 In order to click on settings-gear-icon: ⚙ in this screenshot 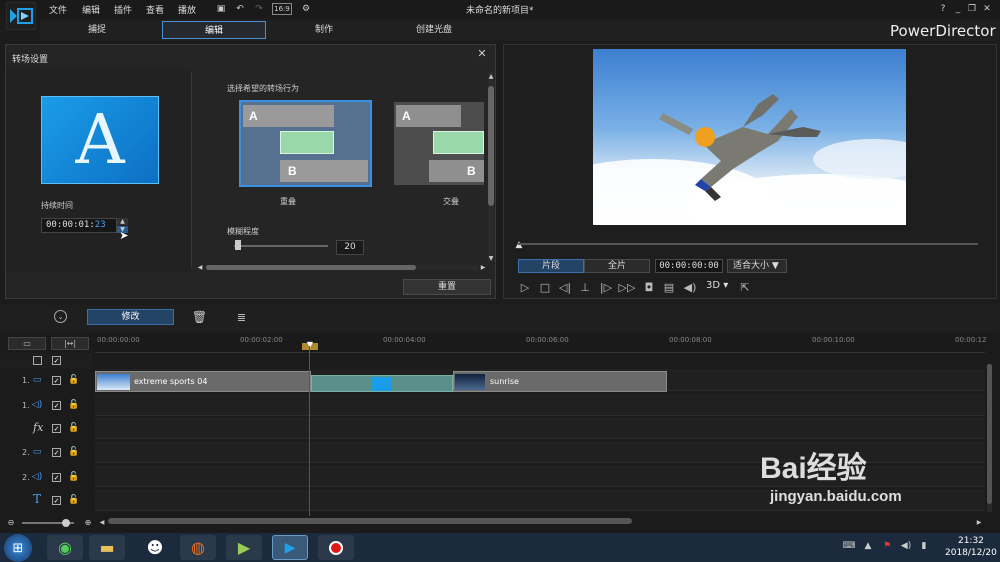, I will do `click(306, 9)`.